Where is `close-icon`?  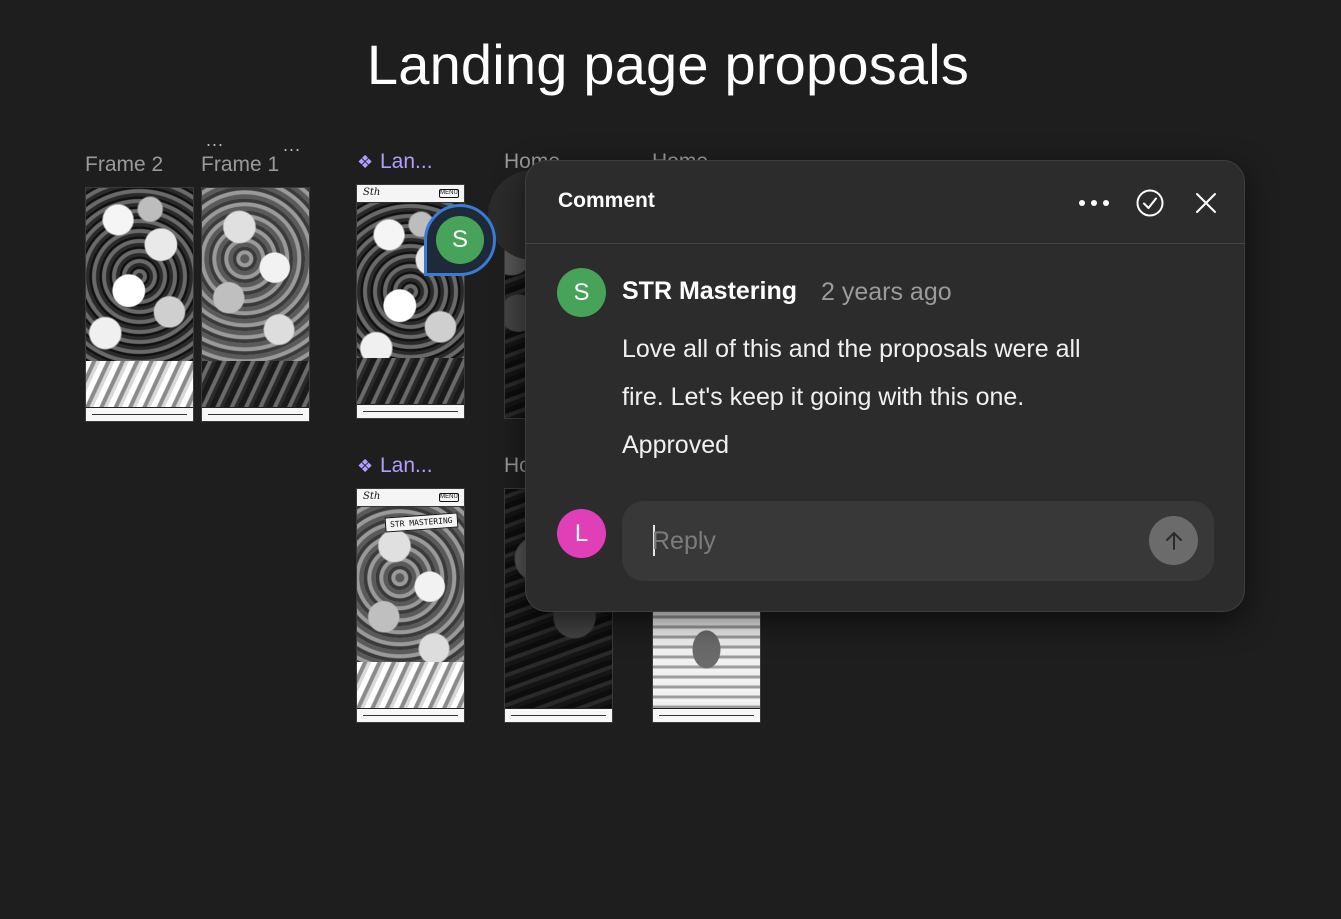 close-icon is located at coordinates (1206, 203).